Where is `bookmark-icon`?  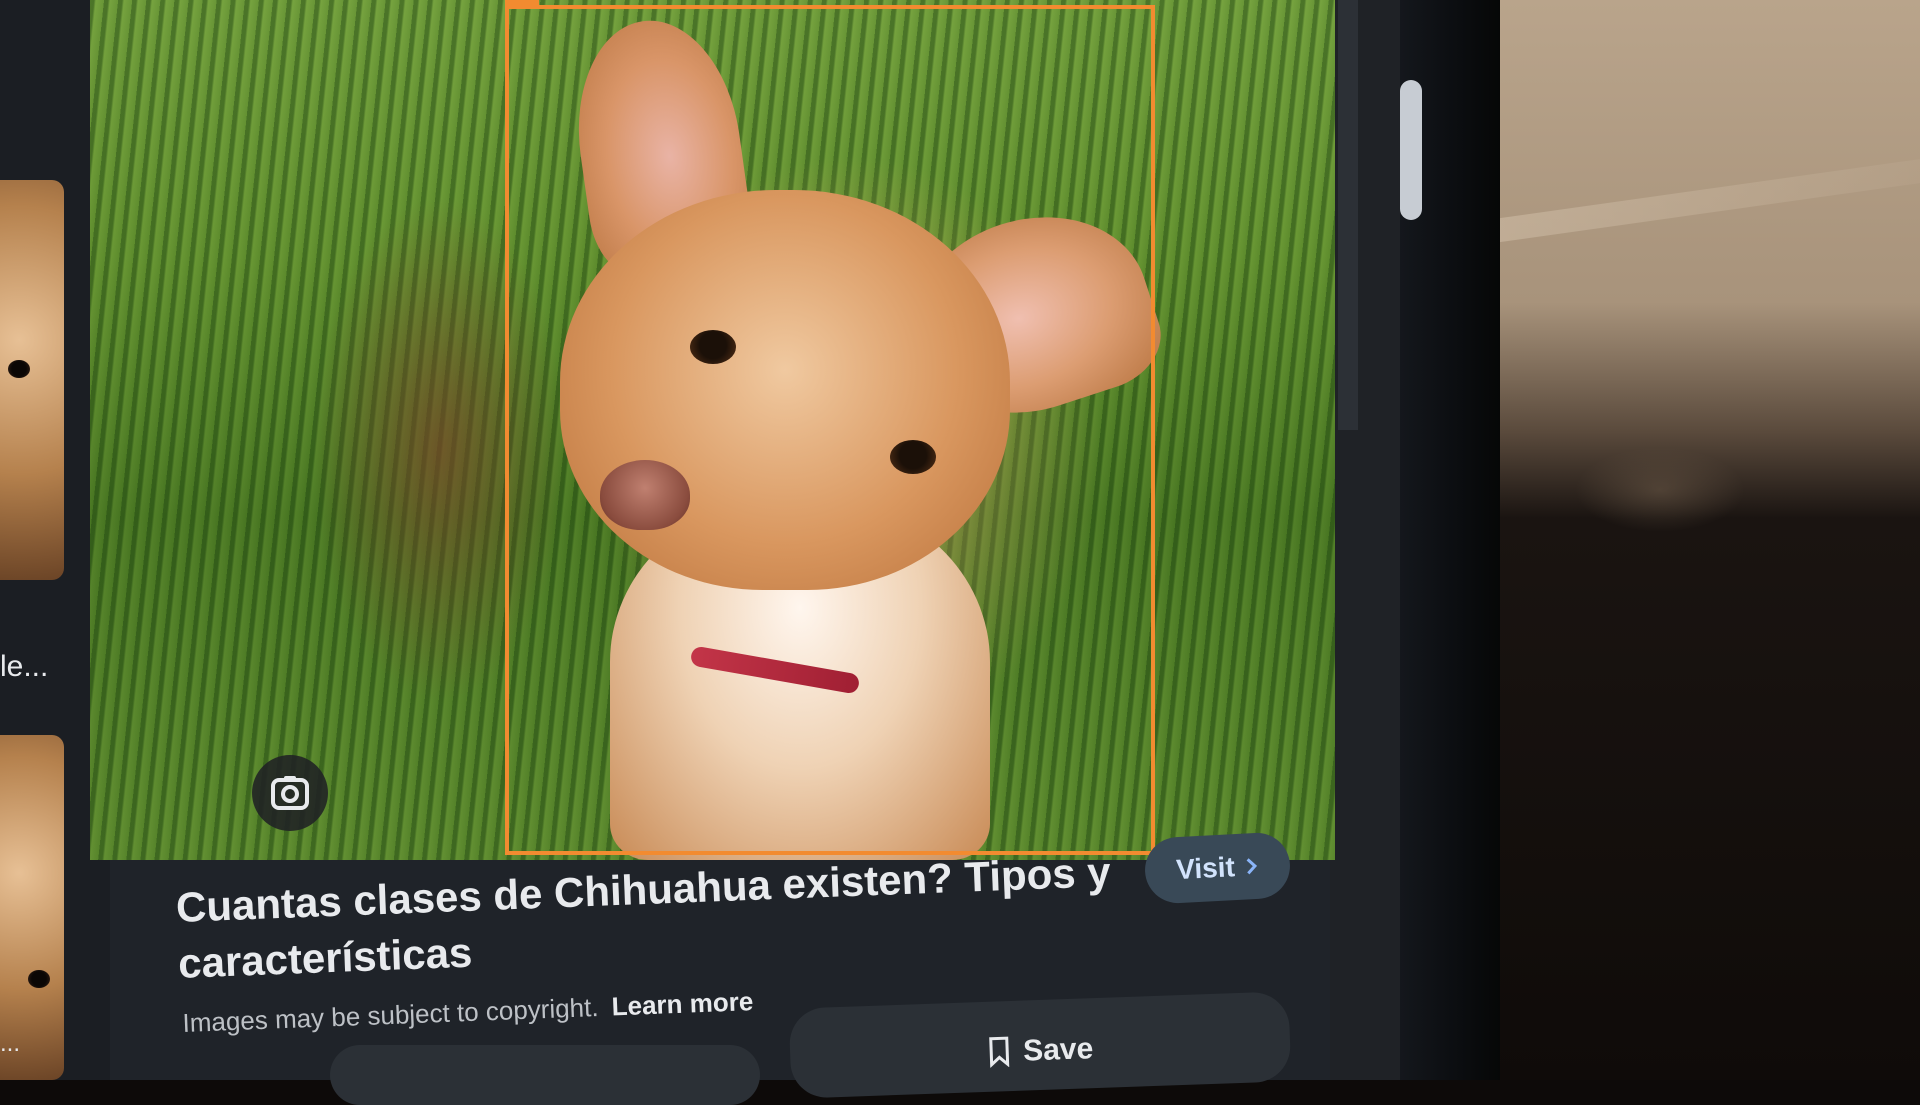 bookmark-icon is located at coordinates (999, 1052).